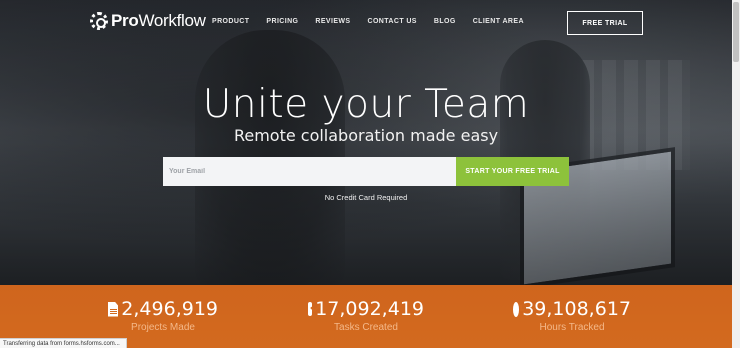  What do you see at coordinates (310, 309) in the screenshot?
I see `checkbox-icon` at bounding box center [310, 309].